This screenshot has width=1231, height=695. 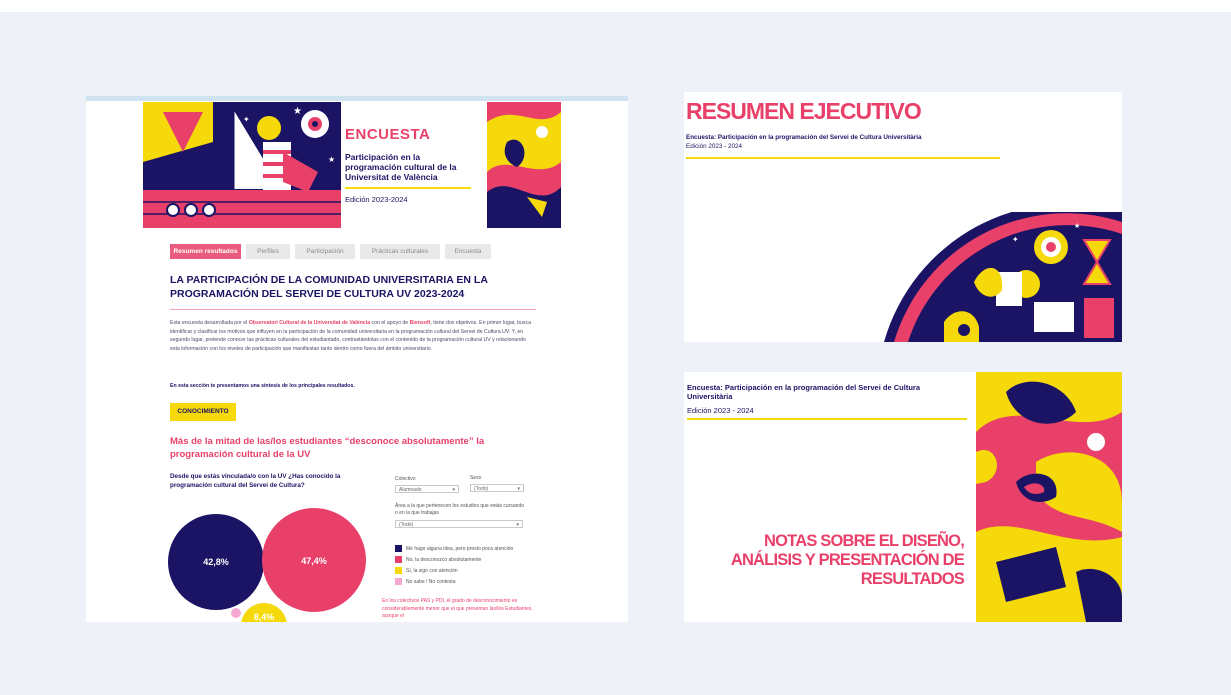 What do you see at coordinates (216, 562) in the screenshot?
I see `bubble-label: 42,8%` at bounding box center [216, 562].